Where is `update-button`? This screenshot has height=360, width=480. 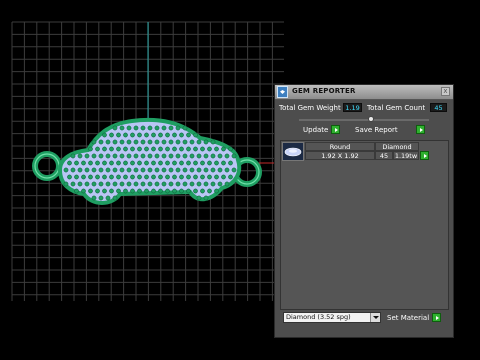
update-button is located at coordinates (335, 129).